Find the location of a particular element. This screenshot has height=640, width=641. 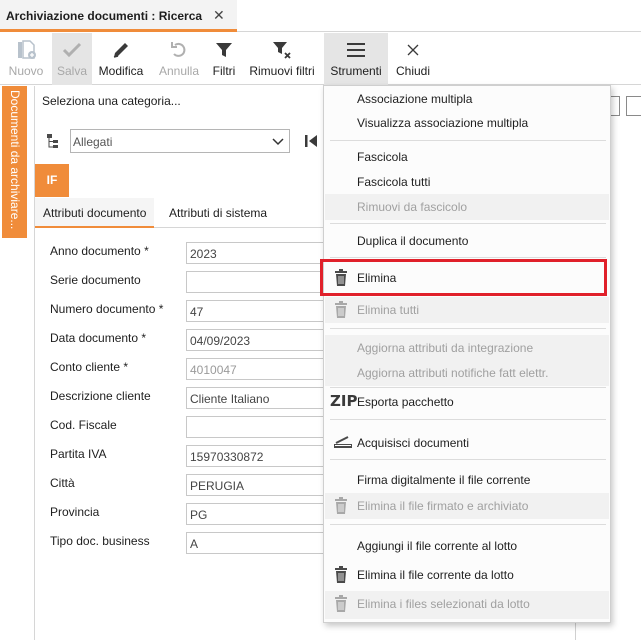

menu-item-label: Firma digitalmente il file corrente is located at coordinates (444, 480).